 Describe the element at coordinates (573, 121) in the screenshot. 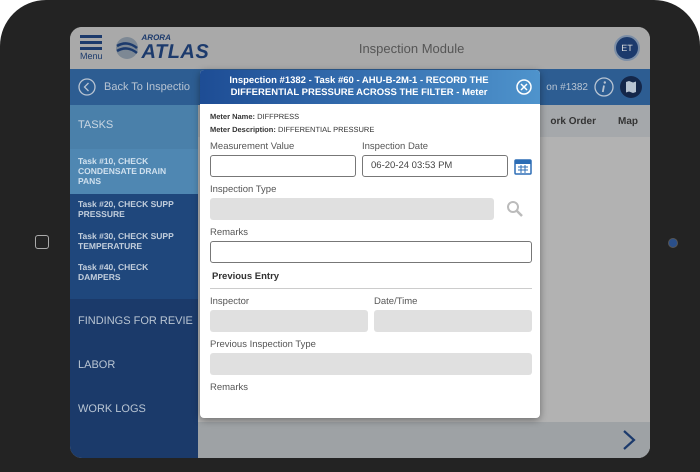

I see `tab: ork Order` at that location.